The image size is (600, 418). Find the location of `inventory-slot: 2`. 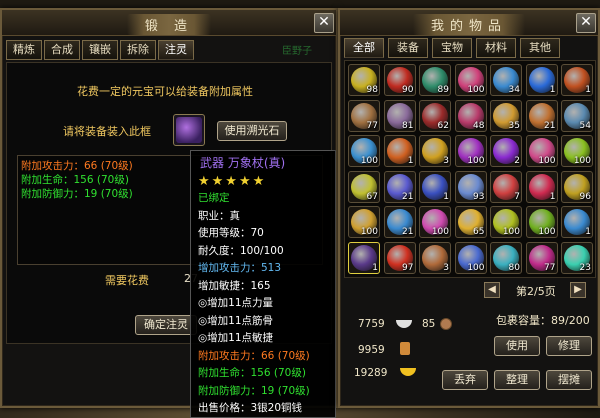

inventory-slot: 2 is located at coordinates (506, 151).